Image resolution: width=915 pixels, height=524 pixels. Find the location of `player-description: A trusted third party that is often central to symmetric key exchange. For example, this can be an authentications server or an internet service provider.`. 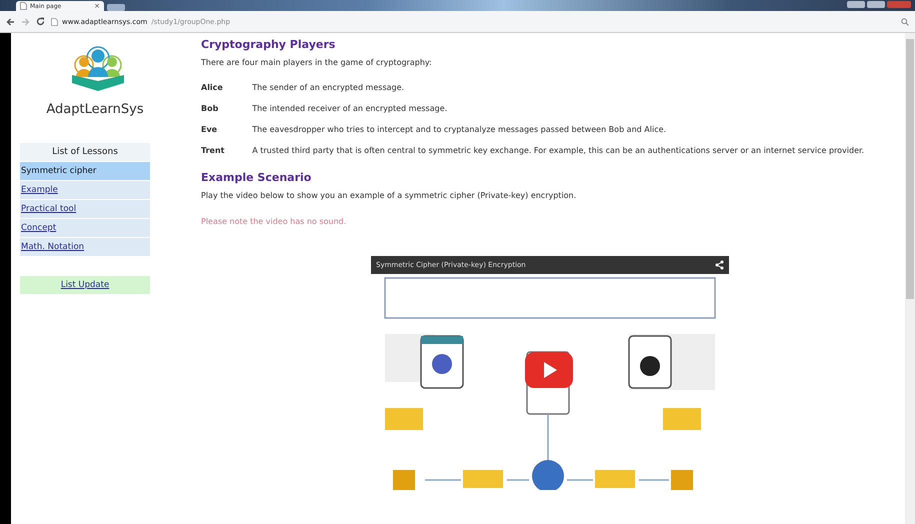

player-description: A trusted third party that is often central to symmetric key exchange. For example, this can be an authentications server or an internet service provider. is located at coordinates (559, 151).